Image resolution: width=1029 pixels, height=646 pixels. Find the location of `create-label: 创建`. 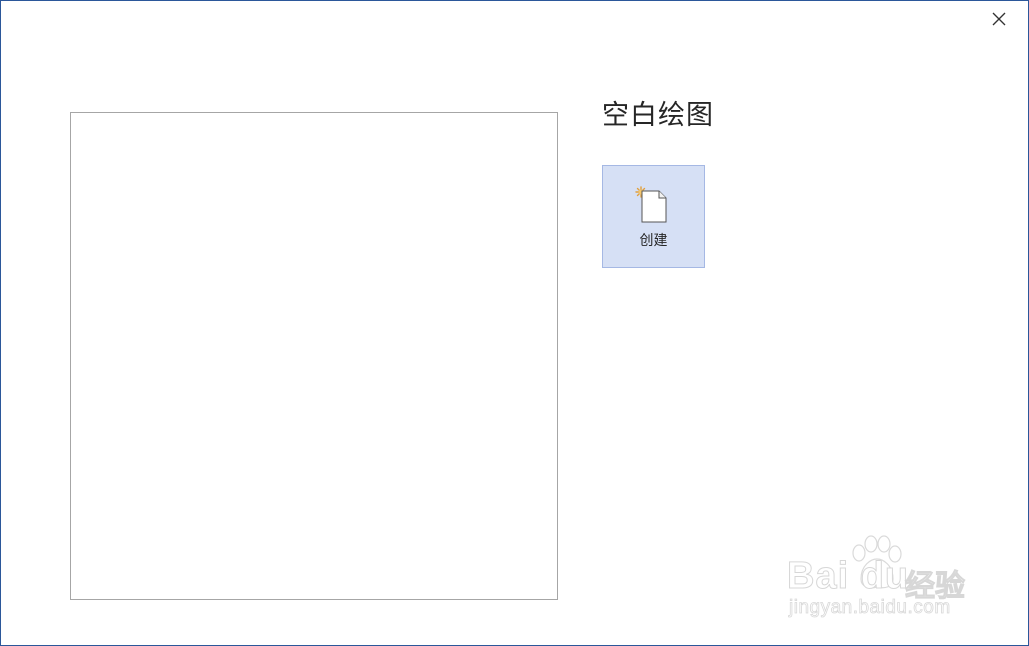

create-label: 创建 is located at coordinates (653, 241).